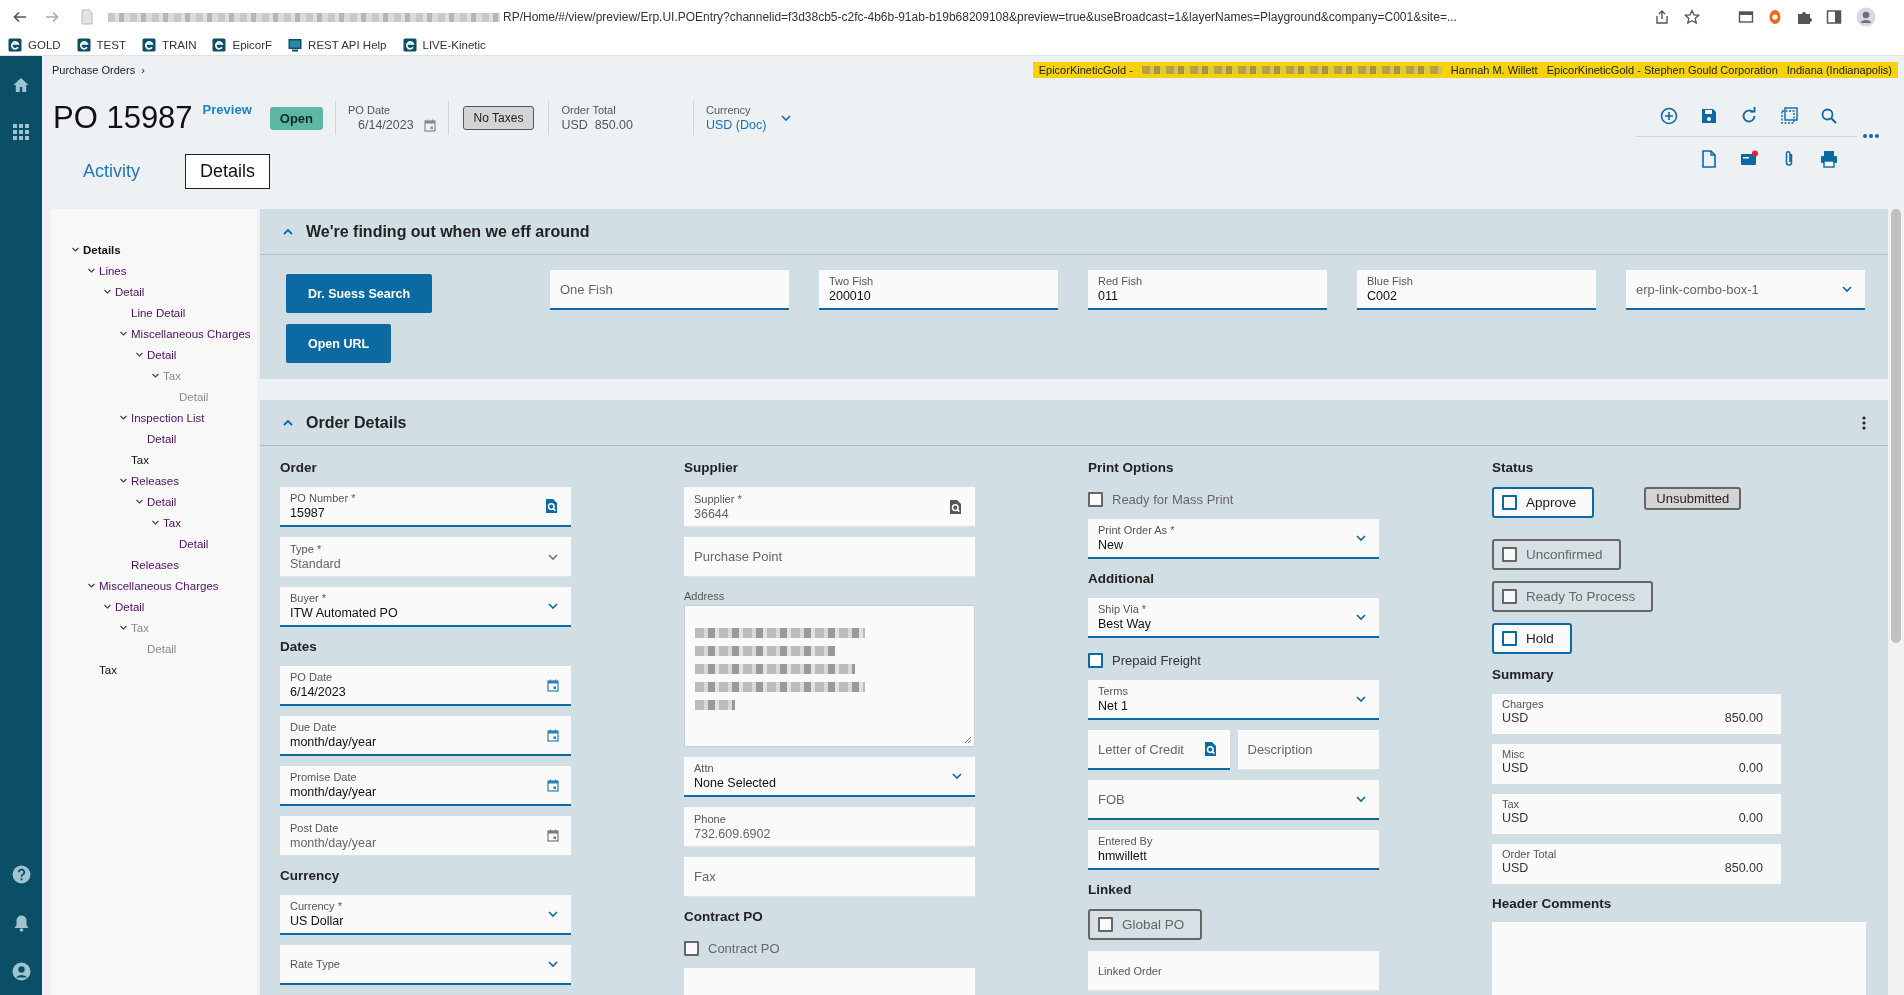  What do you see at coordinates (21, 923) in the screenshot?
I see `bell-icon` at bounding box center [21, 923].